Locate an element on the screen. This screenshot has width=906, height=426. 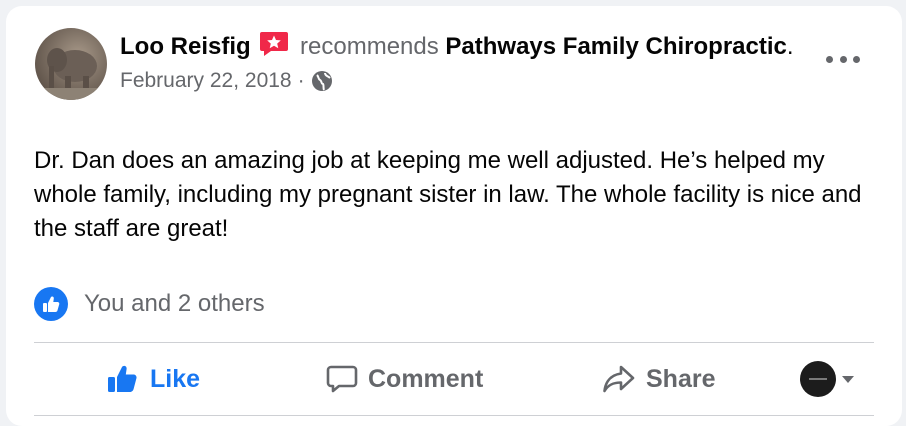
thumbs-up-icon is located at coordinates (122, 378).